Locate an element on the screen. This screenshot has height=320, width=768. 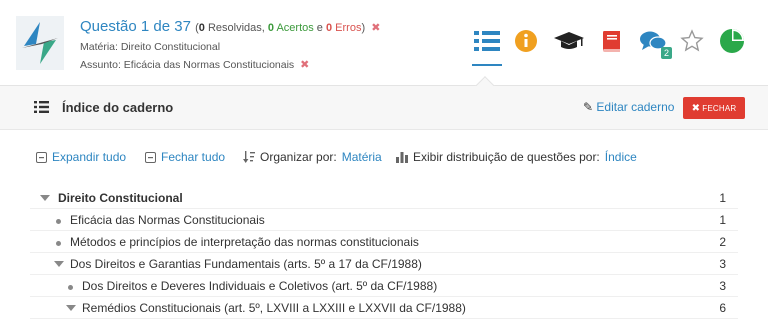
collapse-all-label: Fechar tudo is located at coordinates (193, 157).